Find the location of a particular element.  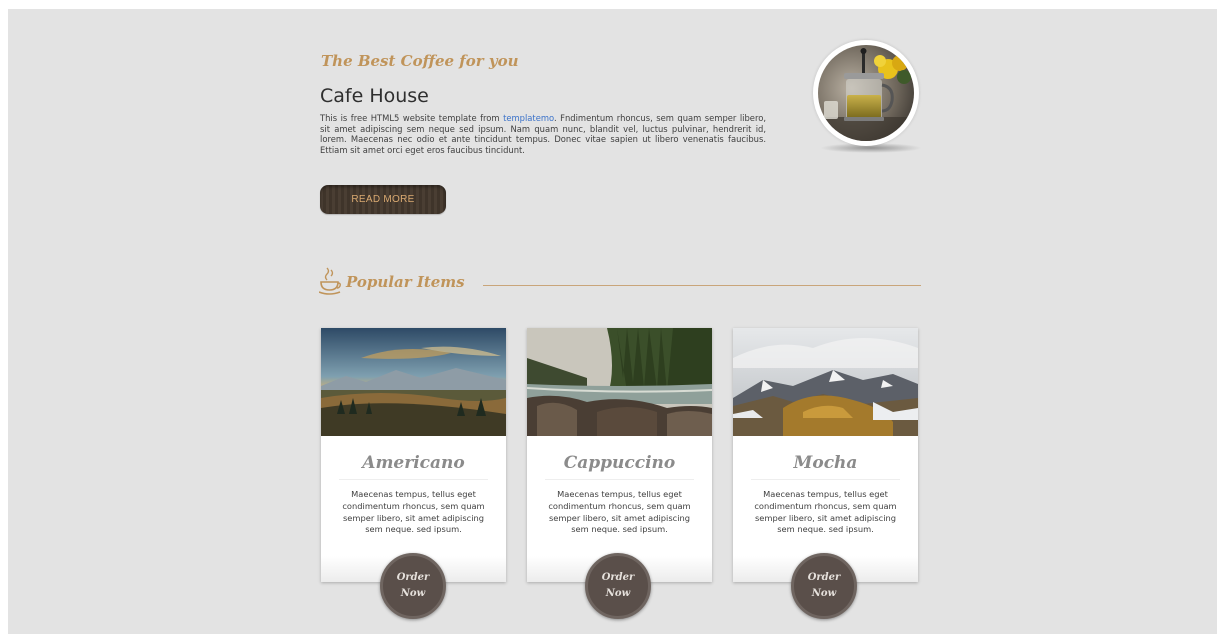

section-title: Popular Items is located at coordinates (405, 282).